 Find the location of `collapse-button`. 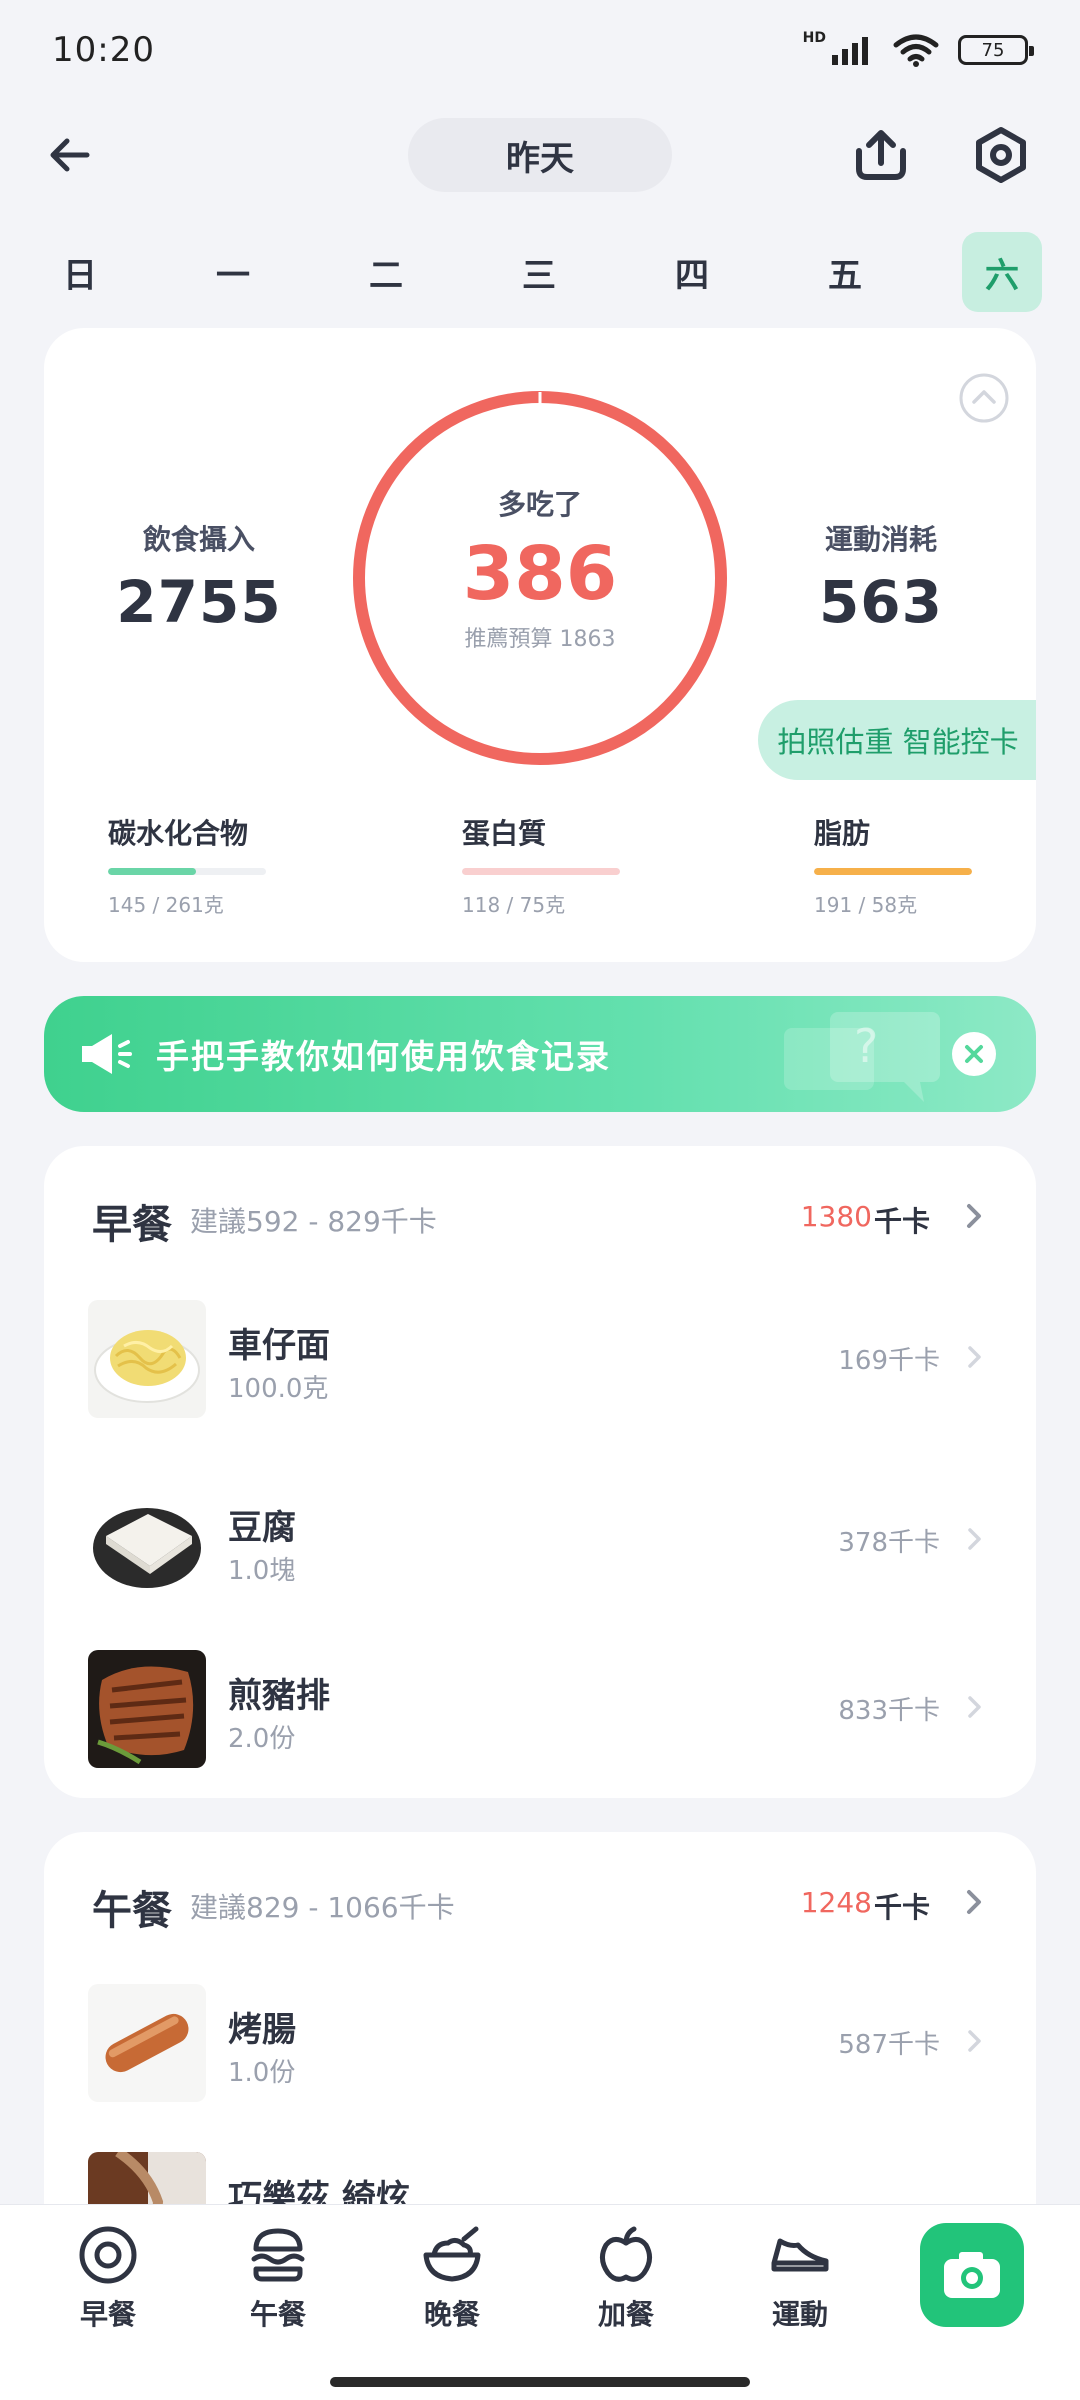

collapse-button is located at coordinates (984, 398).